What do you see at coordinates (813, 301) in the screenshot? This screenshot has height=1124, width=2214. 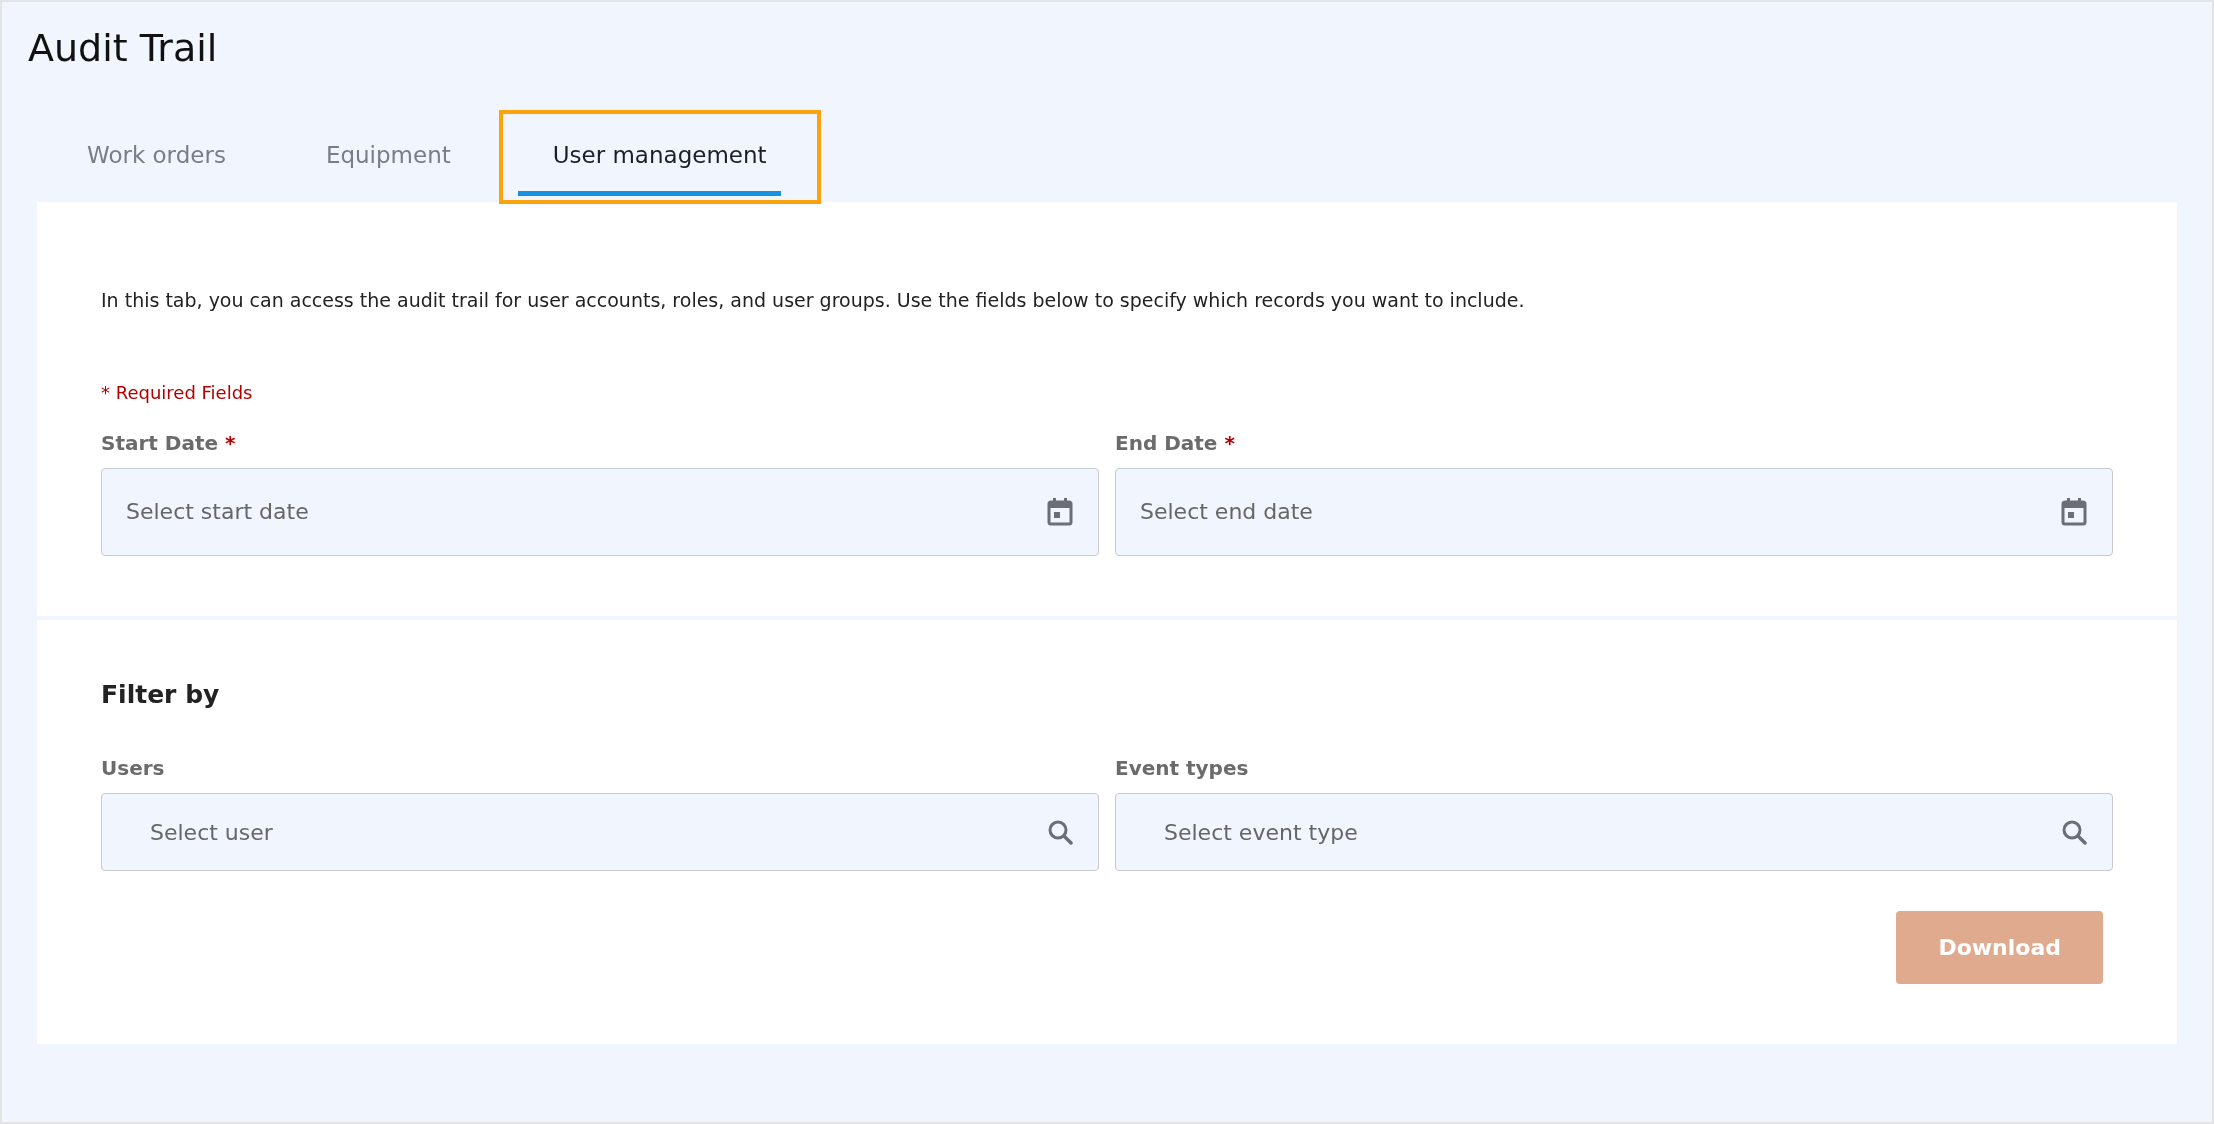 I see `intro-text: In this tab, you can access the audit trail for user accounts, roles, and user groups. Use the fields below to specify which records you want to include.` at bounding box center [813, 301].